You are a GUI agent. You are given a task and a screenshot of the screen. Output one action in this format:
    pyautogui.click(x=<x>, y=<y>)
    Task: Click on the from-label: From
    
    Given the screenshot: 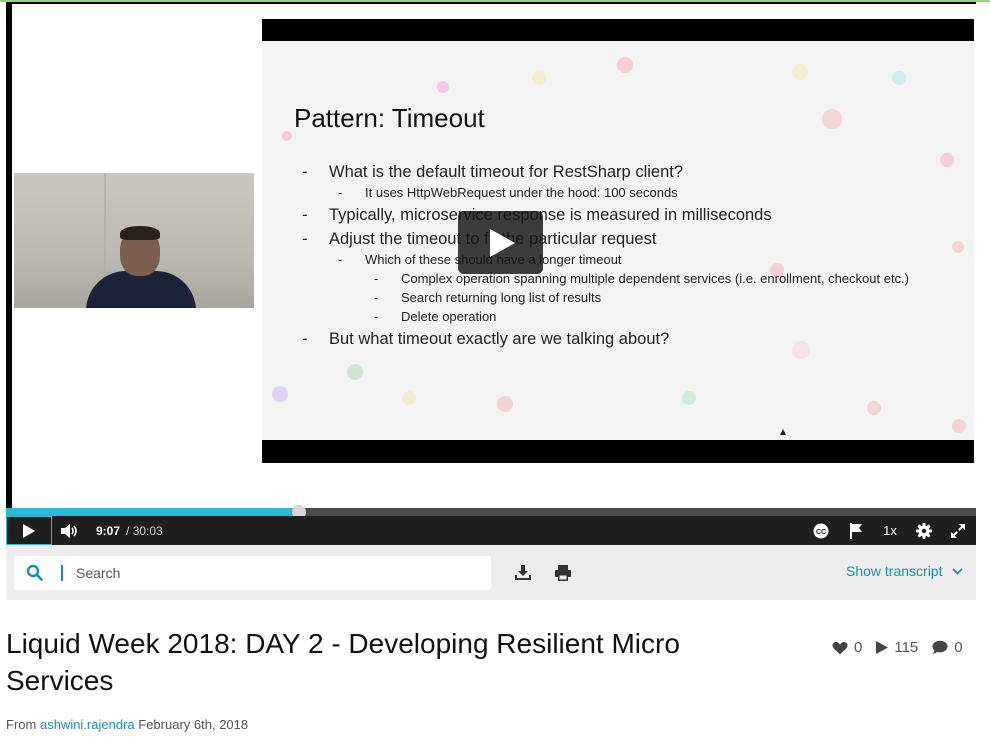 What is the action you would take?
    pyautogui.click(x=21, y=724)
    